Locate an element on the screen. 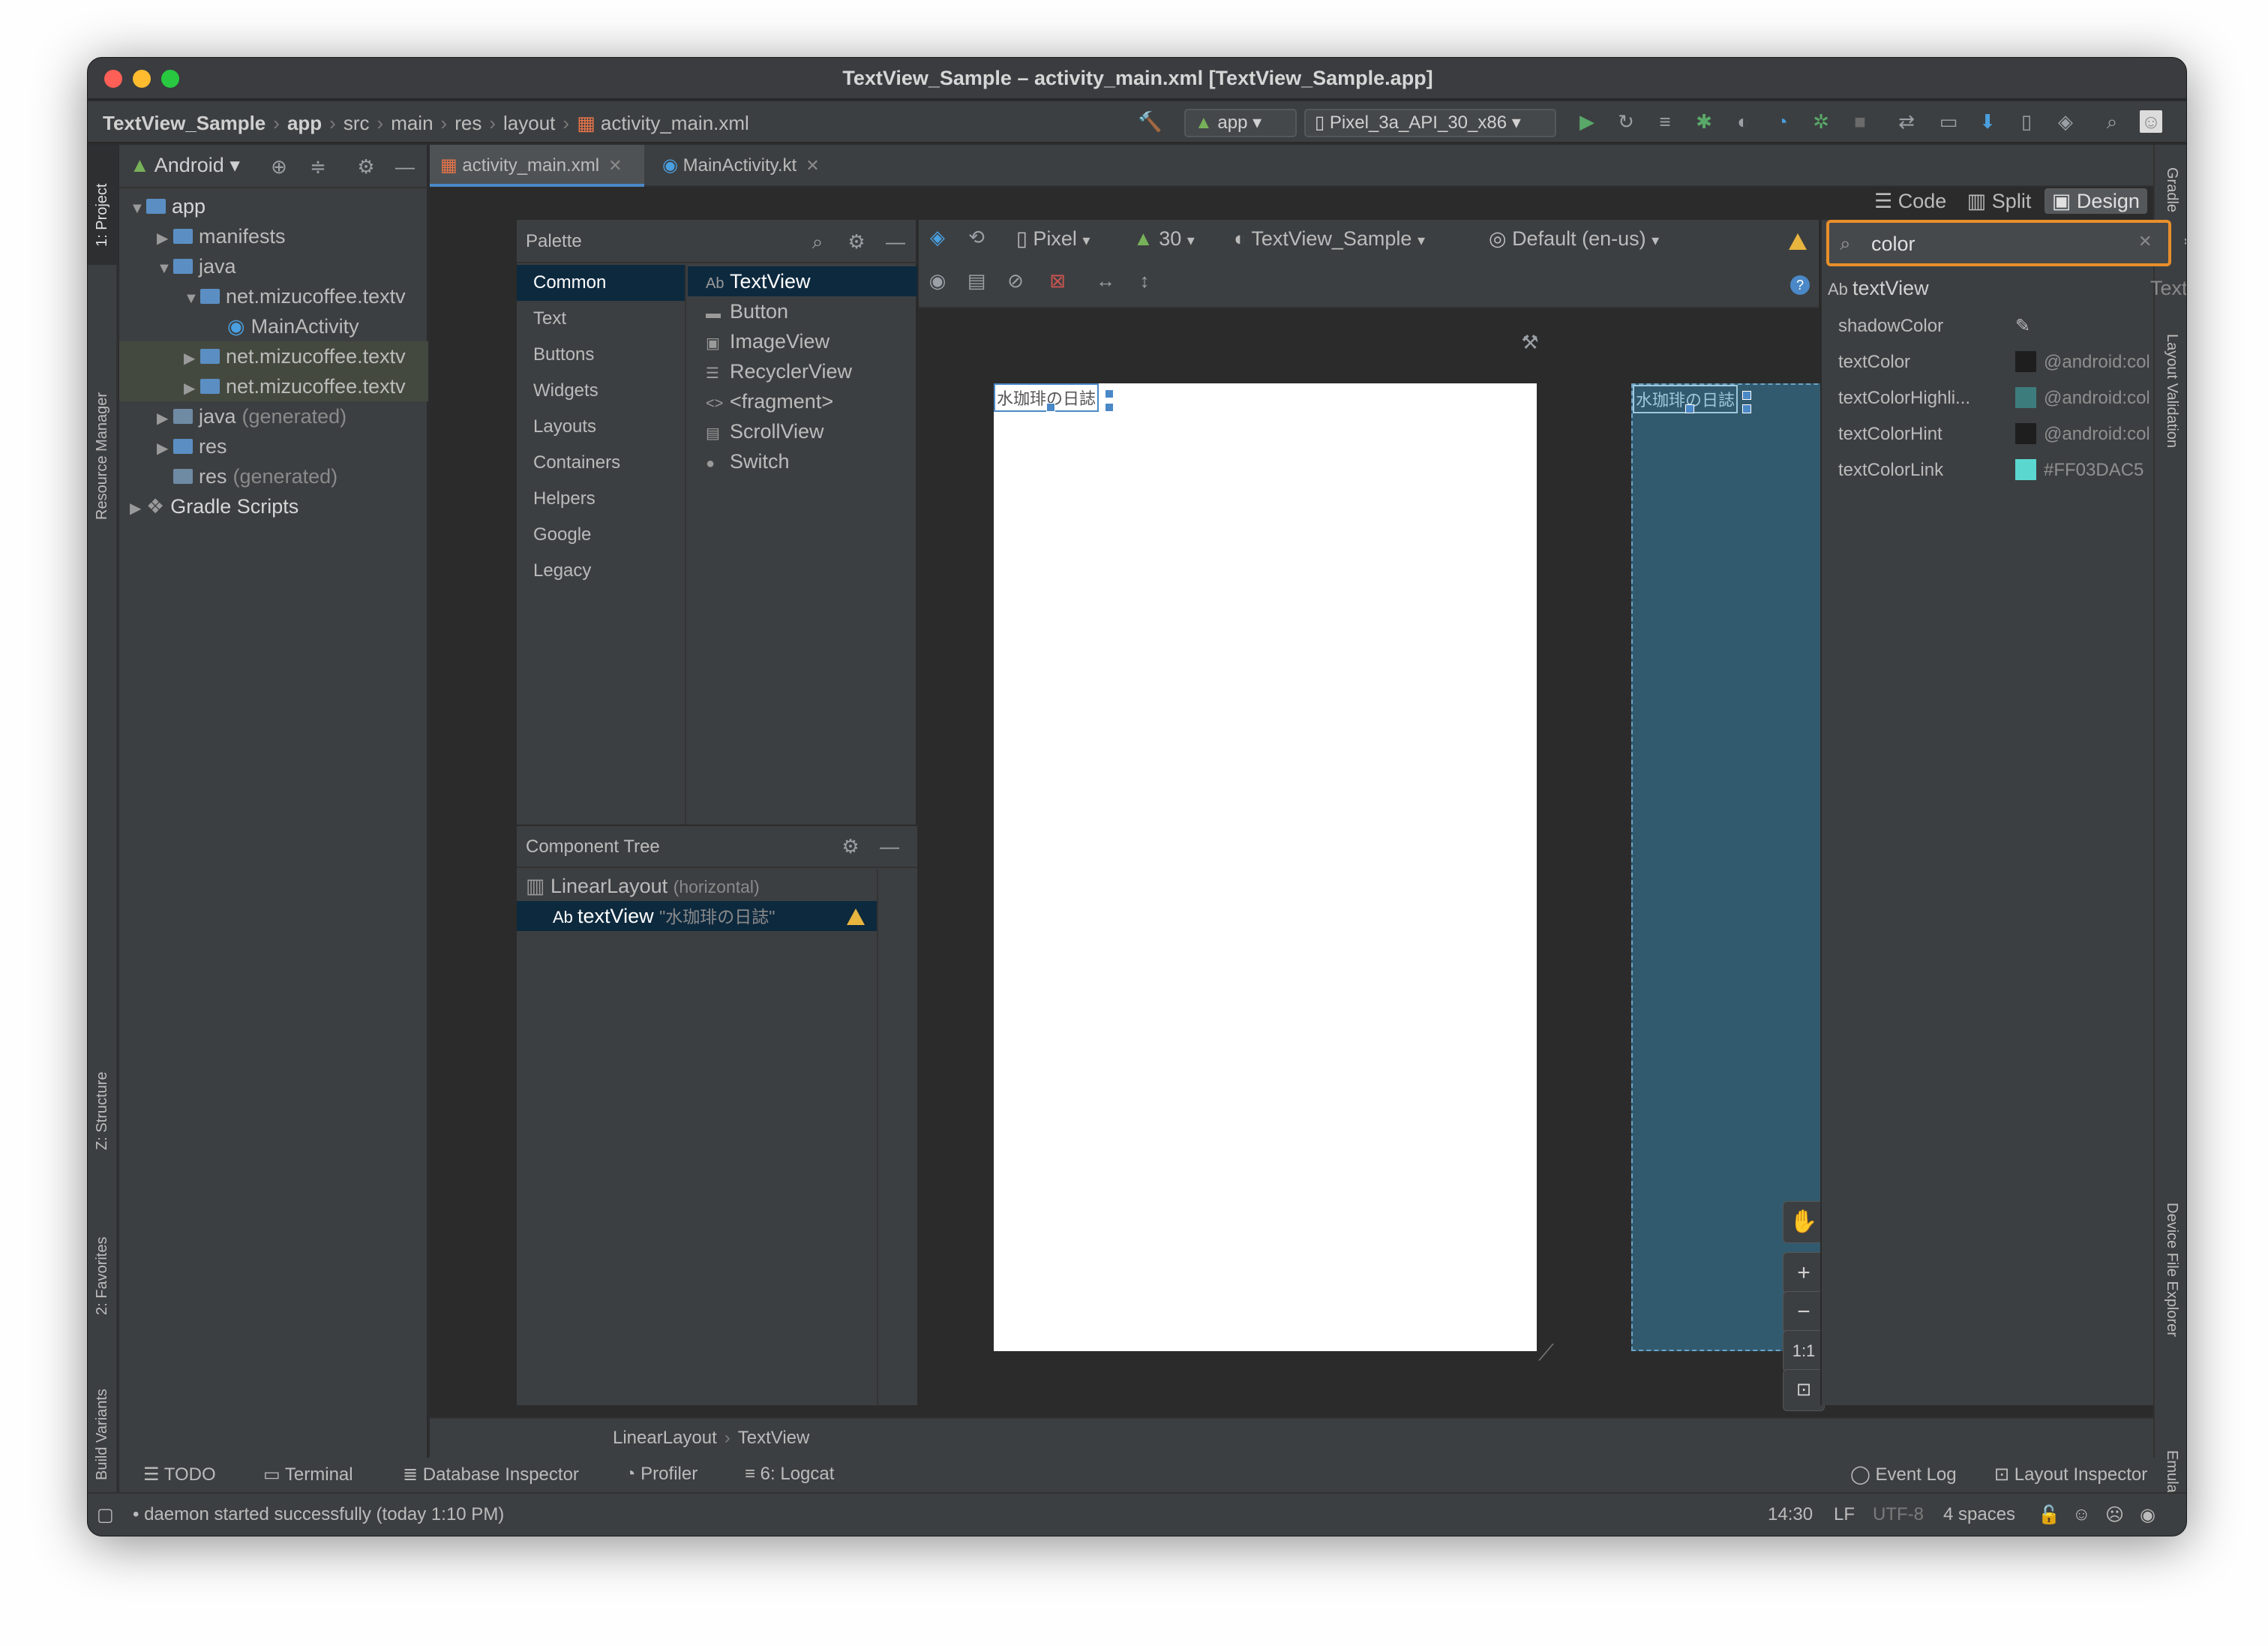  tab-mainactivity: ◉ MainActivity.kt ✕ is located at coordinates (747, 166).